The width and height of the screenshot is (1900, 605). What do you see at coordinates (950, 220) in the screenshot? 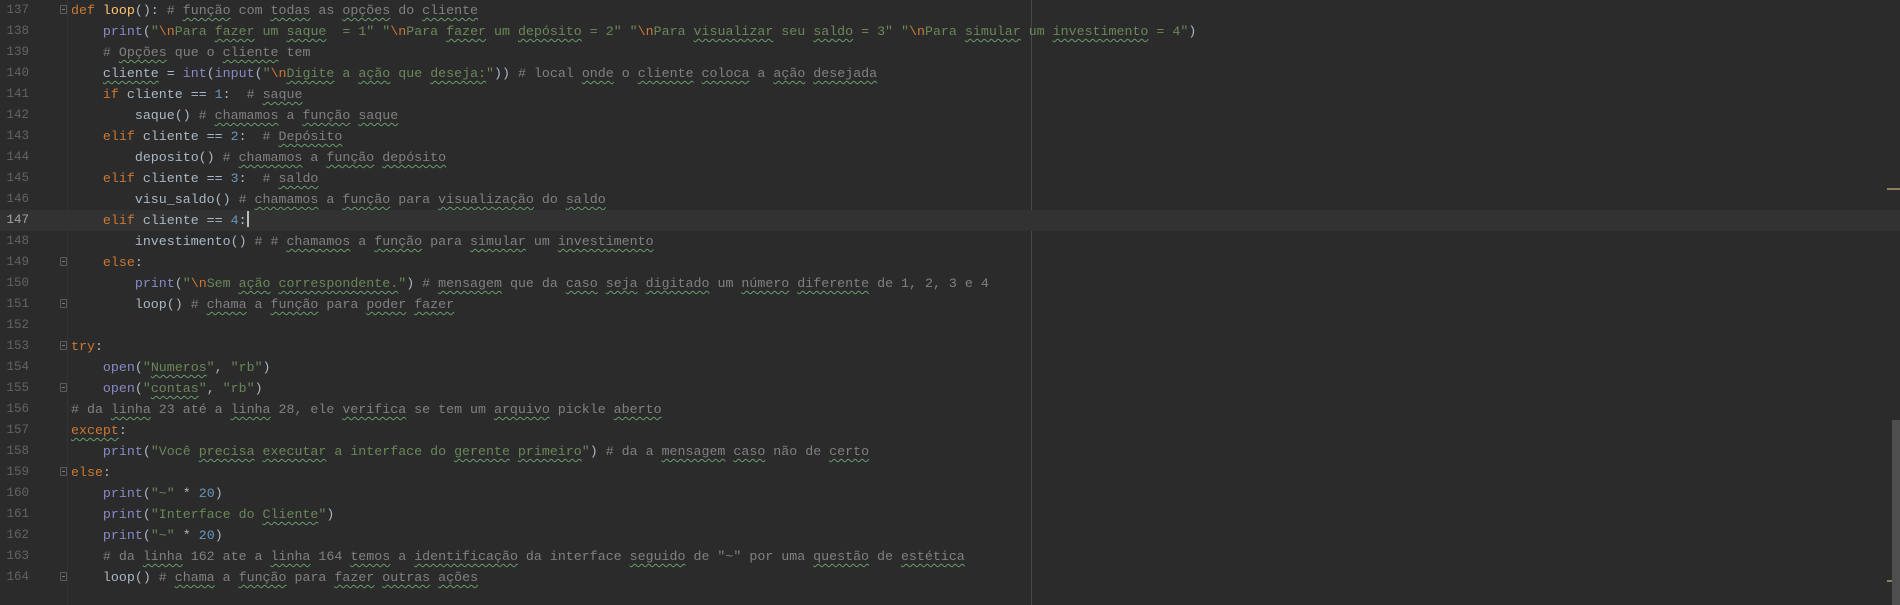
I see `code-line: 147 elif cliente == 4:` at bounding box center [950, 220].